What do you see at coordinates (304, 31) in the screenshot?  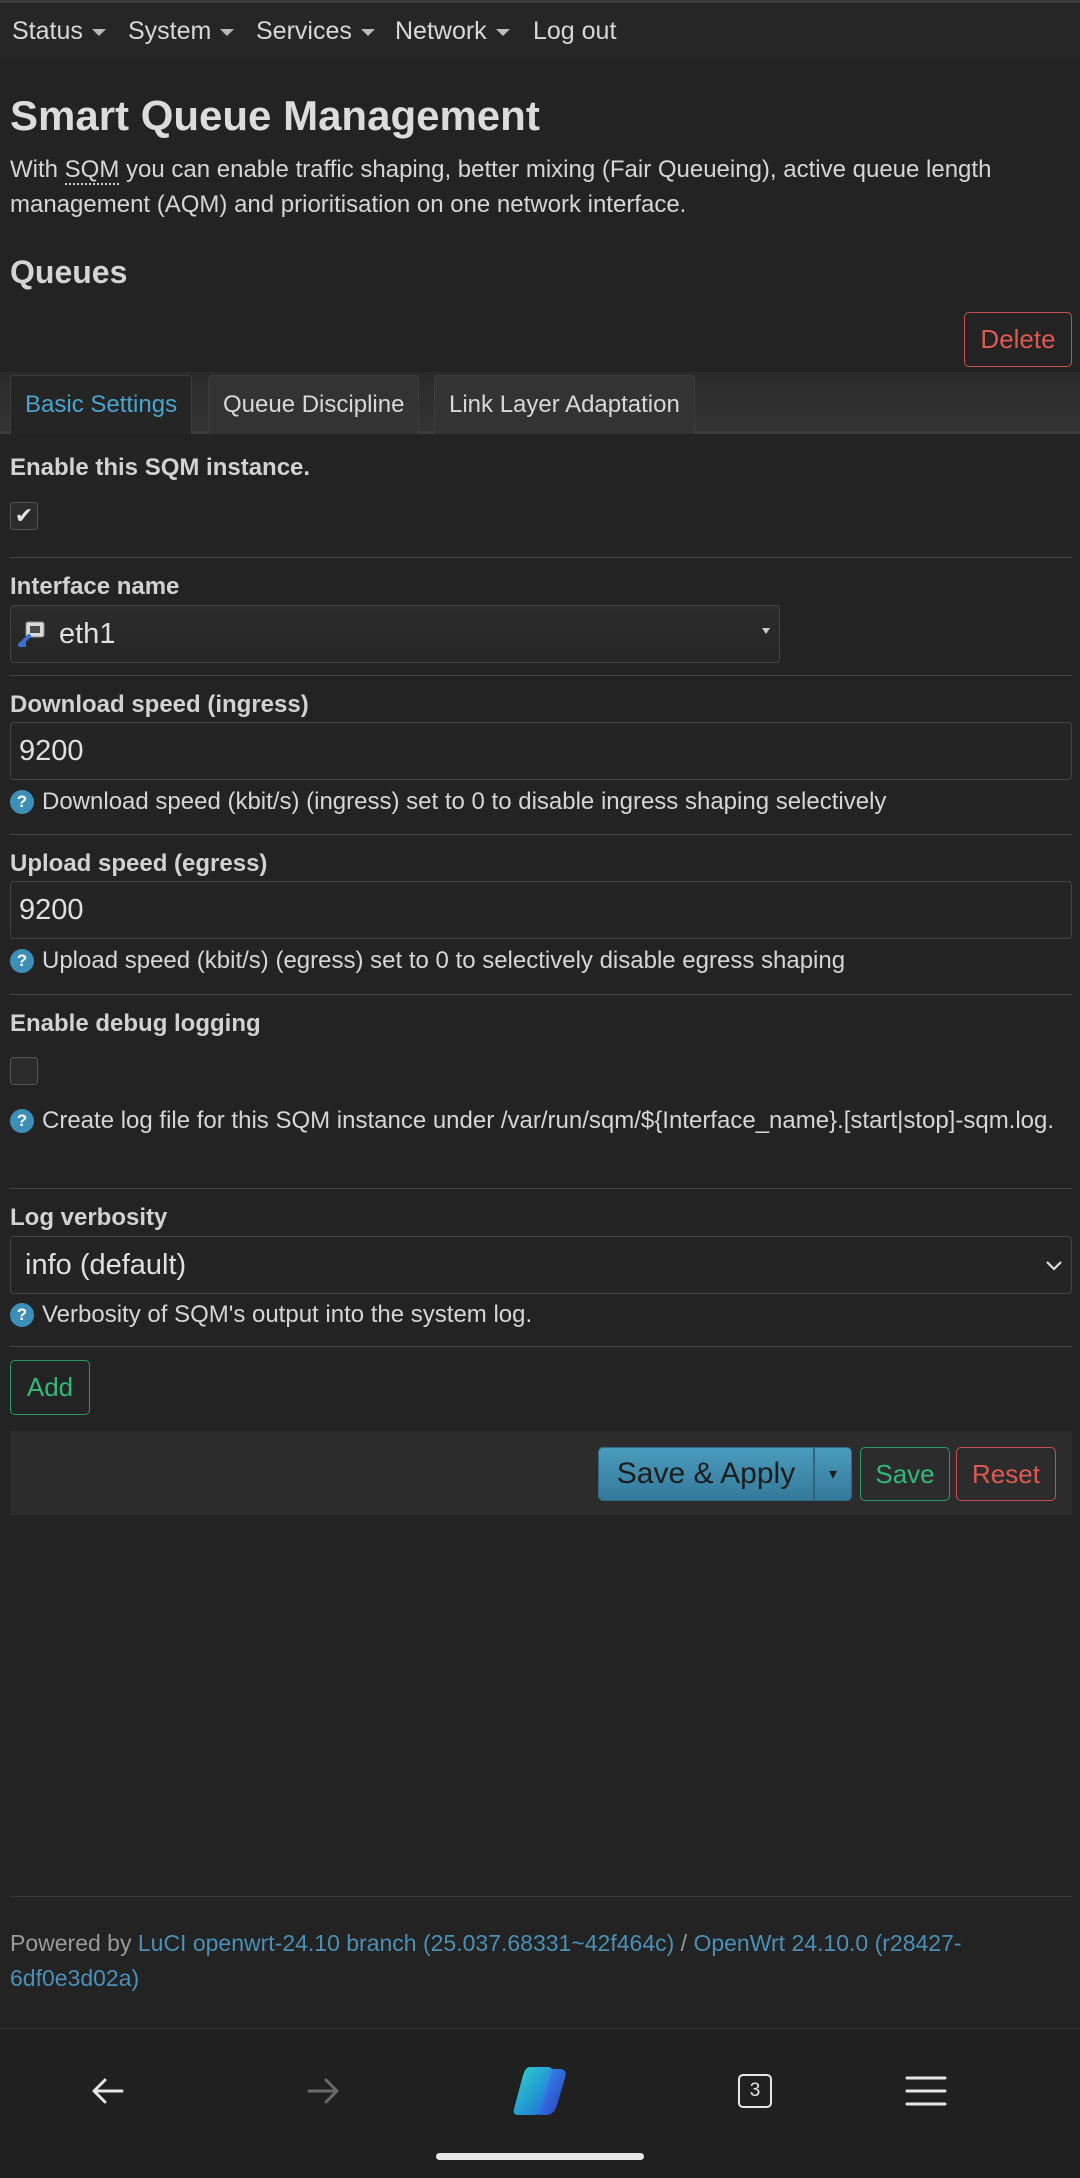 I see `nav-services-label: Services` at bounding box center [304, 31].